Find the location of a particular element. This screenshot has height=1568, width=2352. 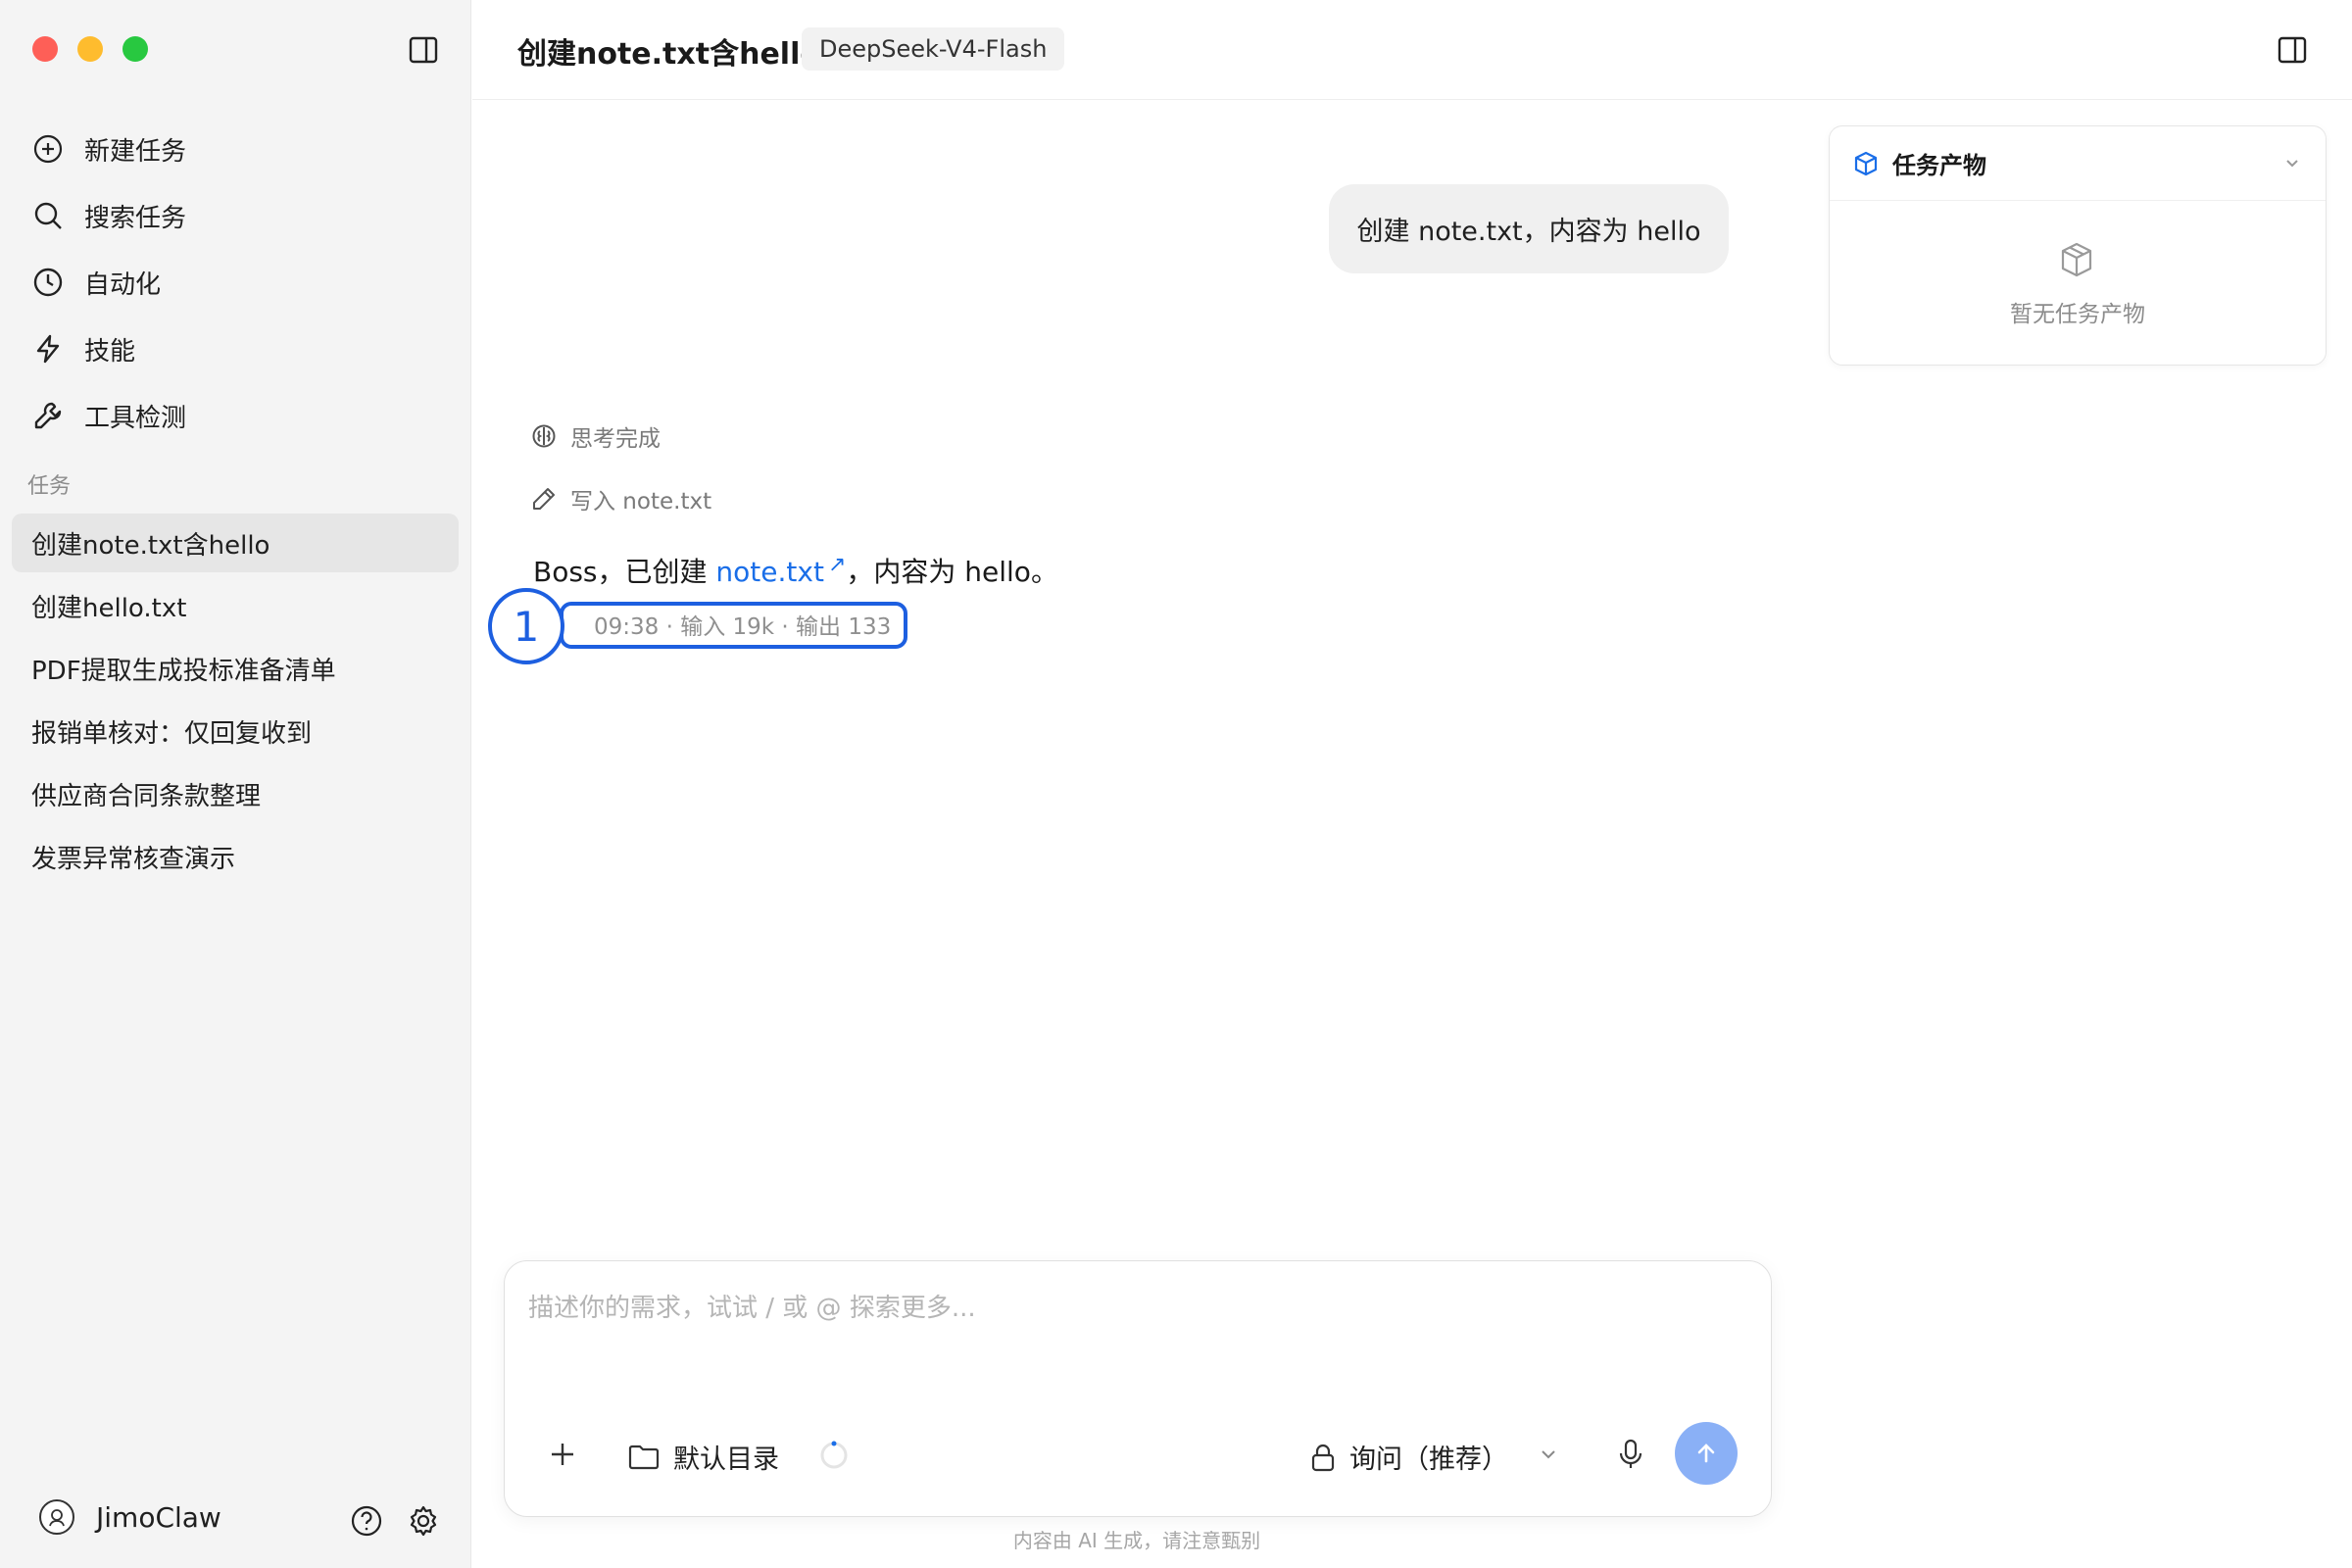

avatar is located at coordinates (56, 1517).